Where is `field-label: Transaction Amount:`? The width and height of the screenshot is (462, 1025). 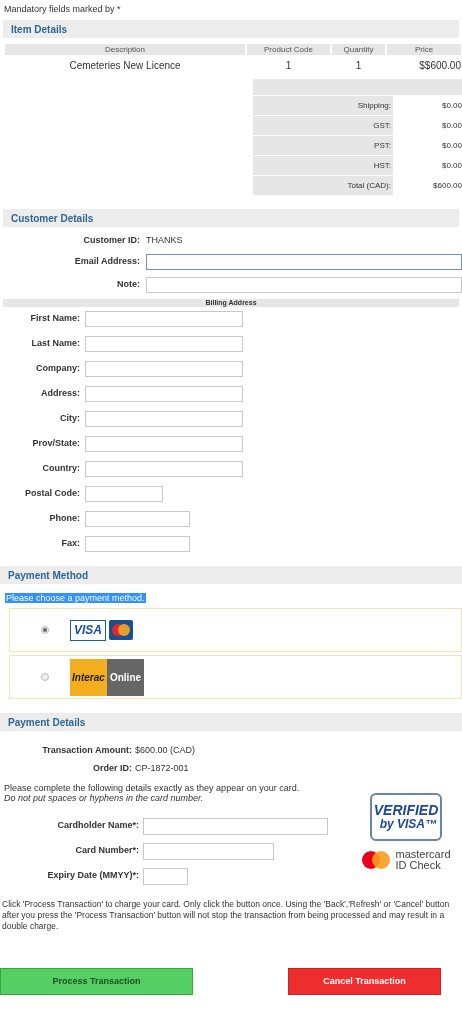 field-label: Transaction Amount: is located at coordinates (87, 751).